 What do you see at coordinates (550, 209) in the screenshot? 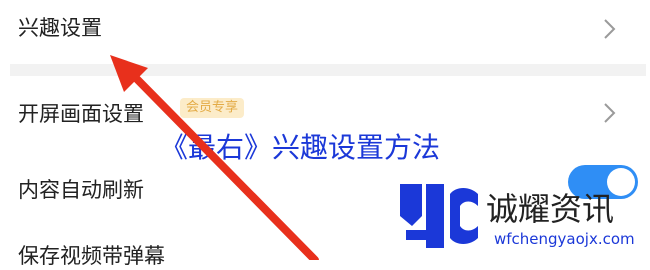
I see `watermark-name: 诚耀资讯` at bounding box center [550, 209].